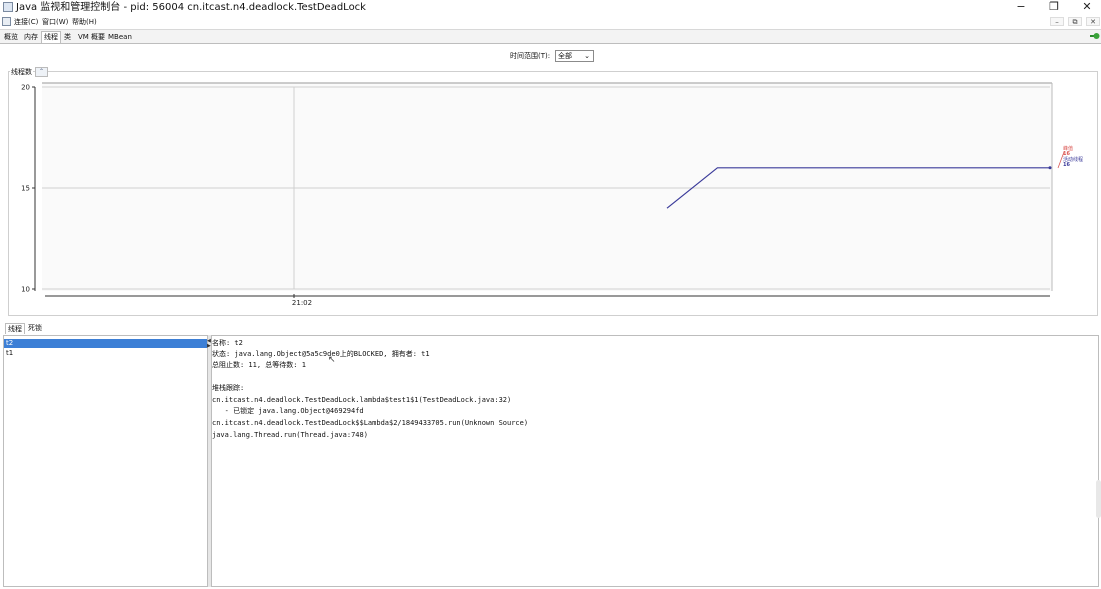  I want to click on stack-trace-header: 堆栈跟踪:, so click(228, 388).